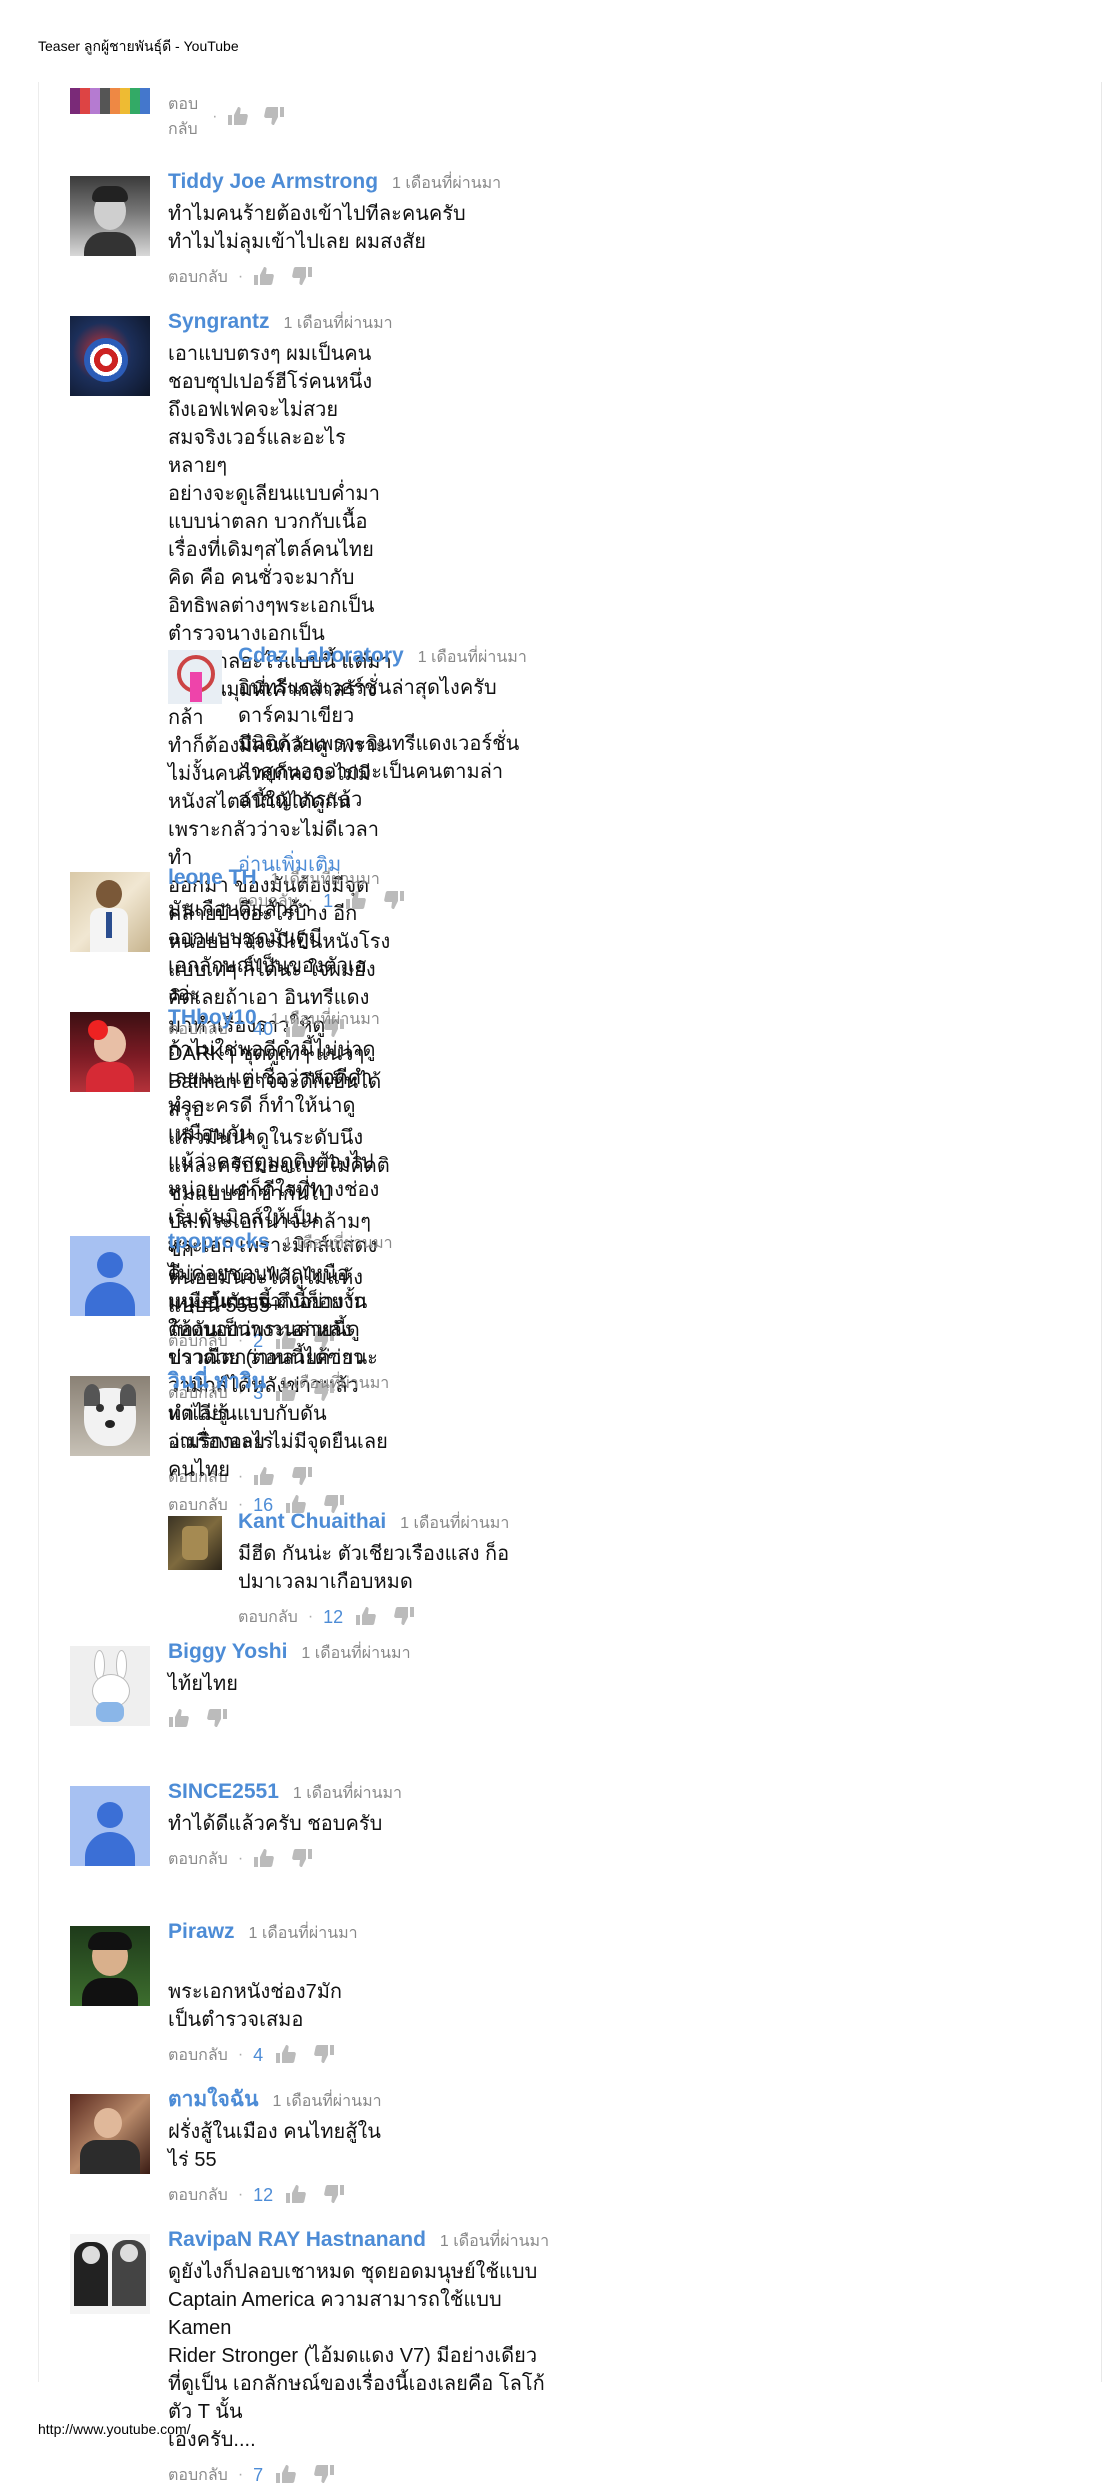 This screenshot has width=1105, height=2489. I want to click on author-name: RavipaN RAY Hastnanand, so click(297, 2239).